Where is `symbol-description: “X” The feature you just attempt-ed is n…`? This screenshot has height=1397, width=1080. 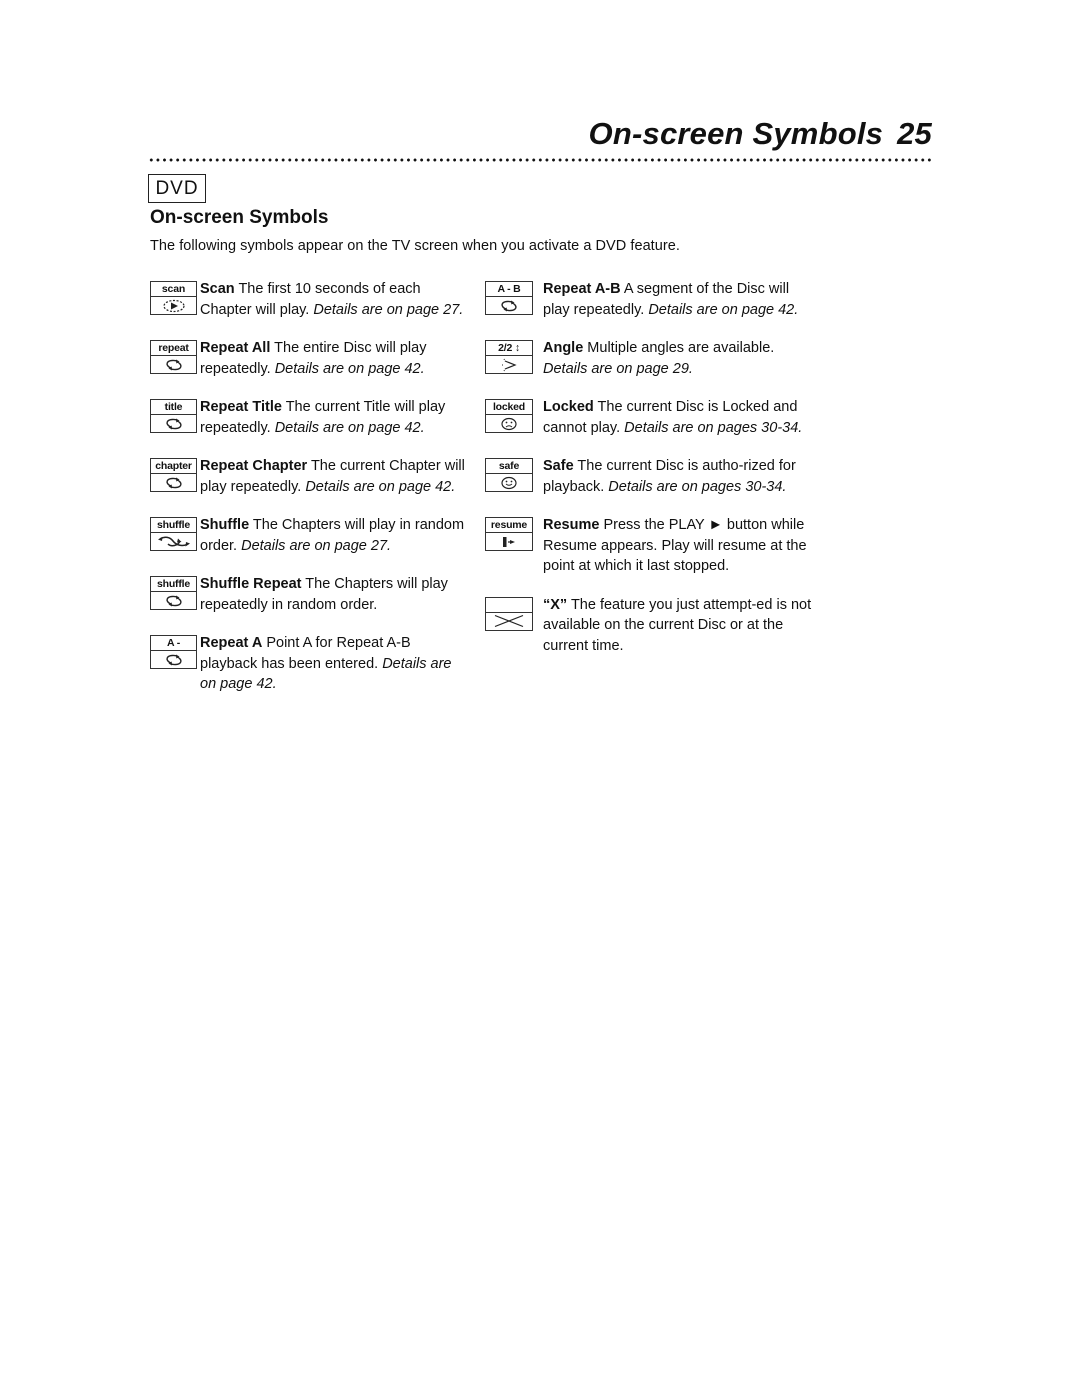
symbol-description: “X” The feature you just attempt-ed is n… is located at coordinates (674, 626).